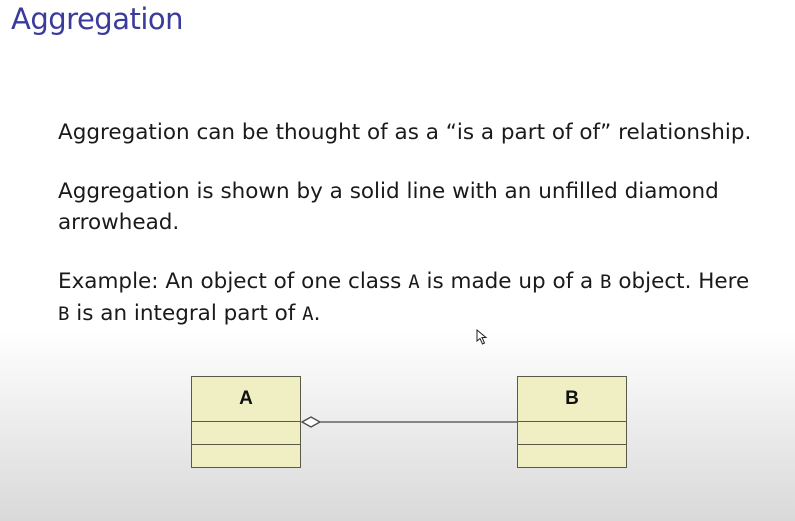 The width and height of the screenshot is (795, 521). What do you see at coordinates (408, 422) in the screenshot?
I see `aggregation-connector` at bounding box center [408, 422].